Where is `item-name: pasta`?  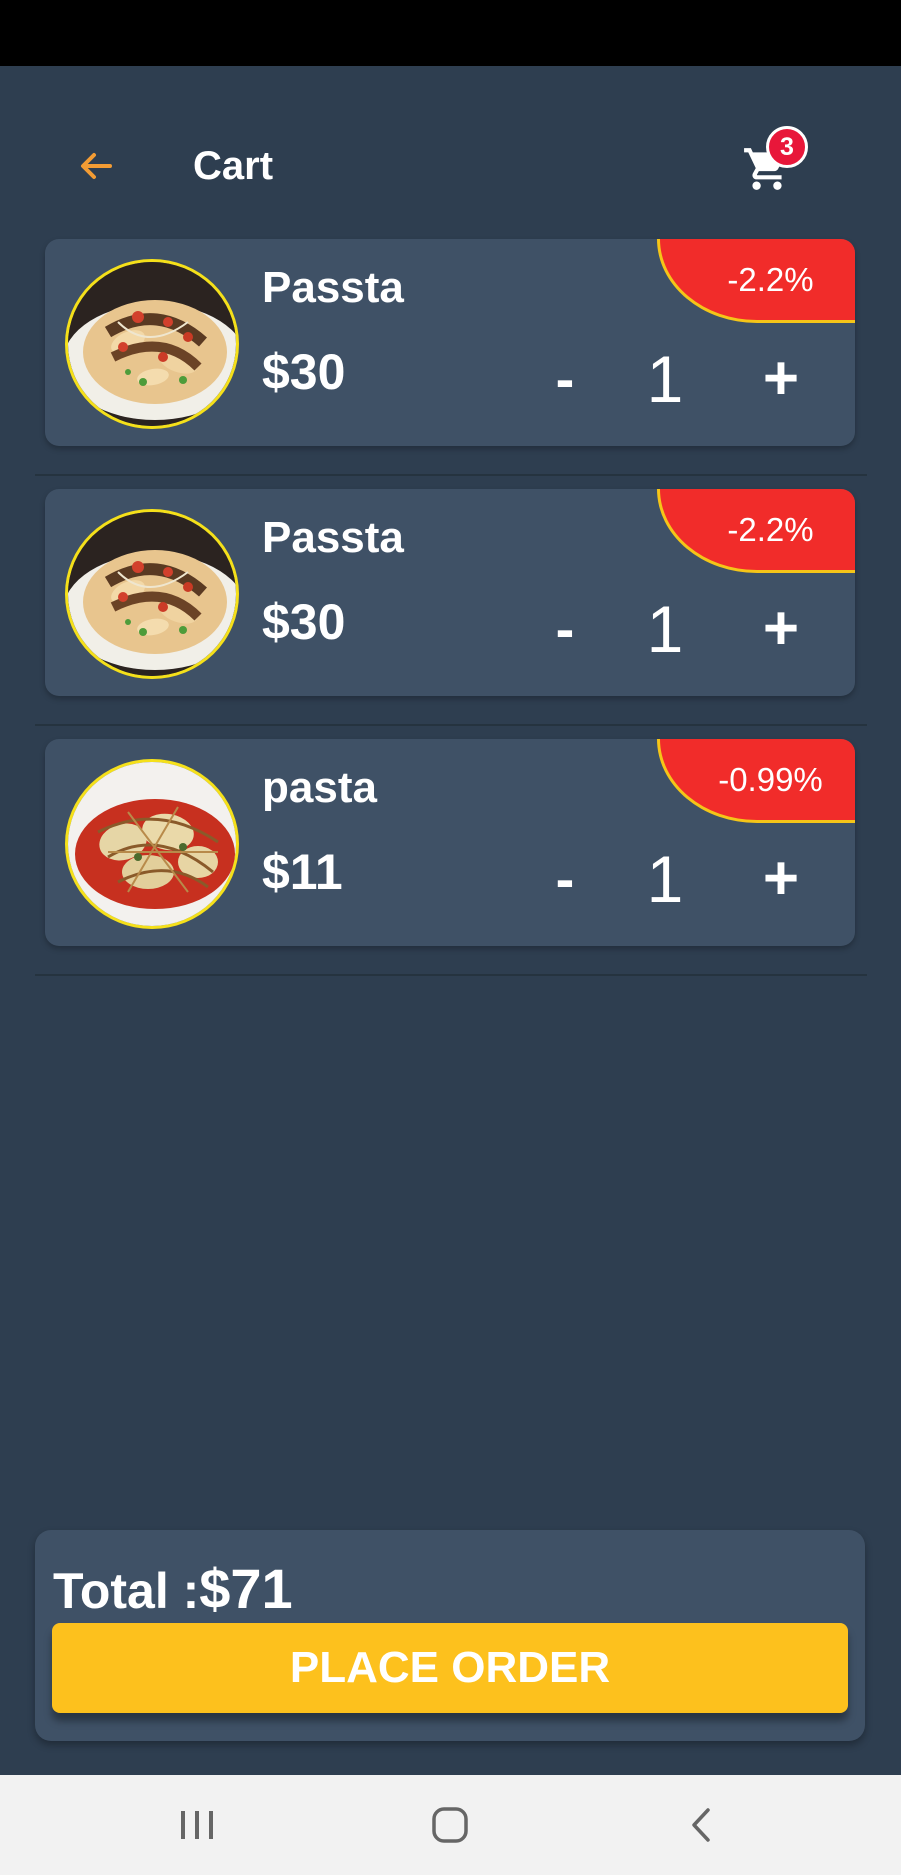
item-name: pasta is located at coordinates (319, 787).